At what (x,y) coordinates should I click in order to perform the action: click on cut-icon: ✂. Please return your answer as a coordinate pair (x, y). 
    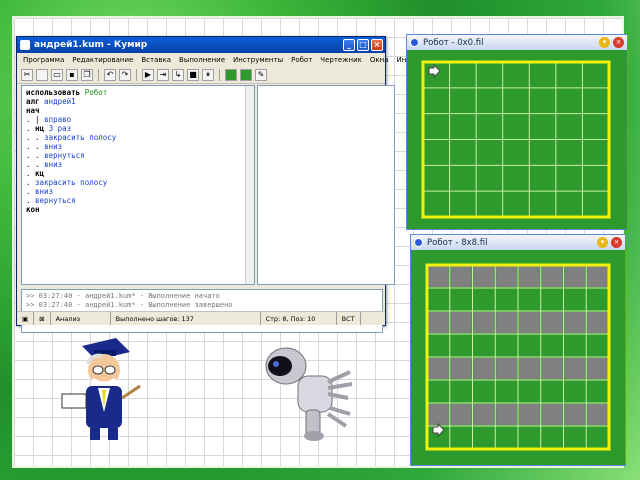
    Looking at the image, I should click on (27, 74).